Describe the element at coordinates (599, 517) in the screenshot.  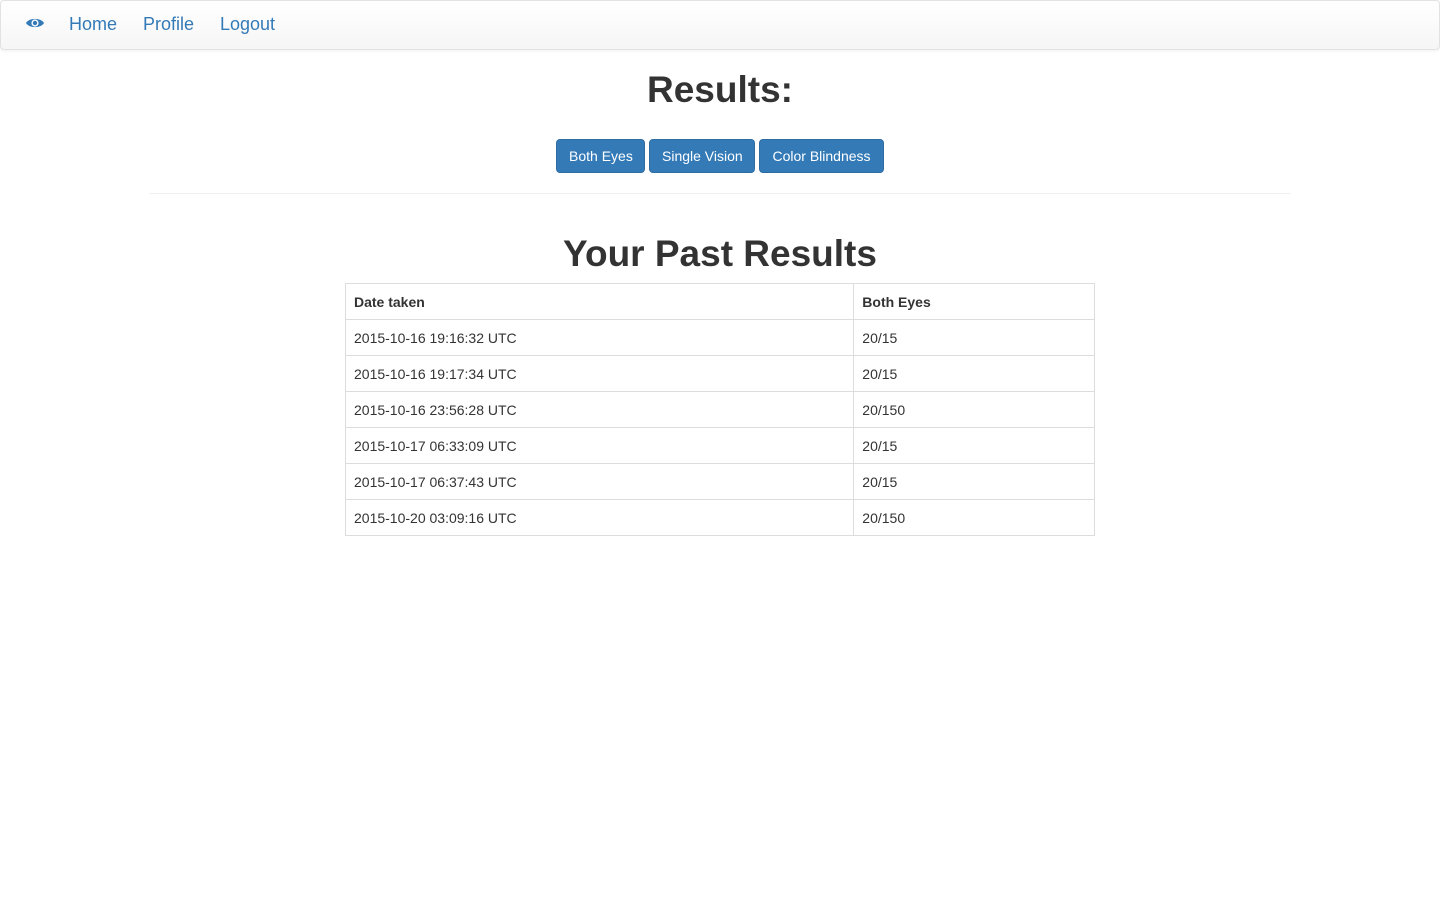
I see `date-cell: 2015-10-20 03:09:16 UTC` at that location.